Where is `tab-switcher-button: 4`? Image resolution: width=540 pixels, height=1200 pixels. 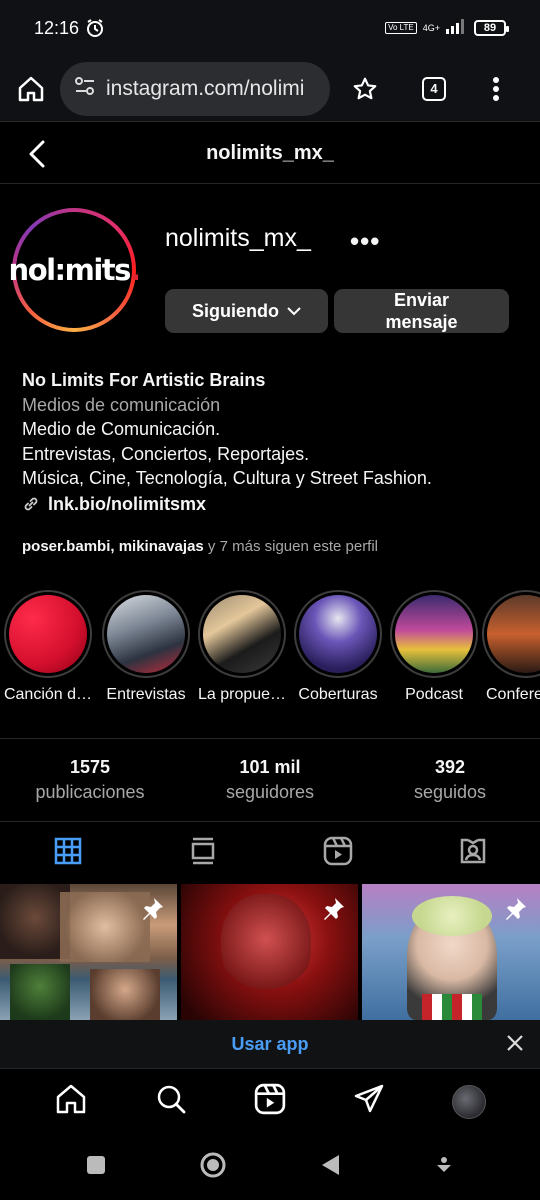 tab-switcher-button: 4 is located at coordinates (434, 88).